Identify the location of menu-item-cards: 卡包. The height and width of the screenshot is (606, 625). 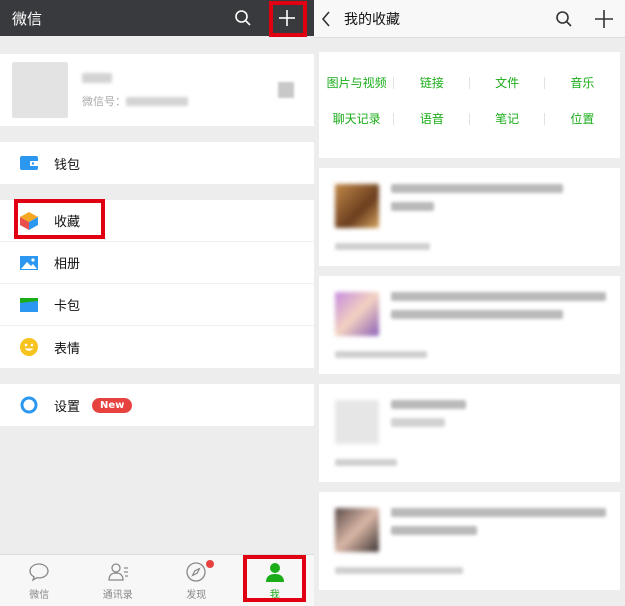
(157, 305).